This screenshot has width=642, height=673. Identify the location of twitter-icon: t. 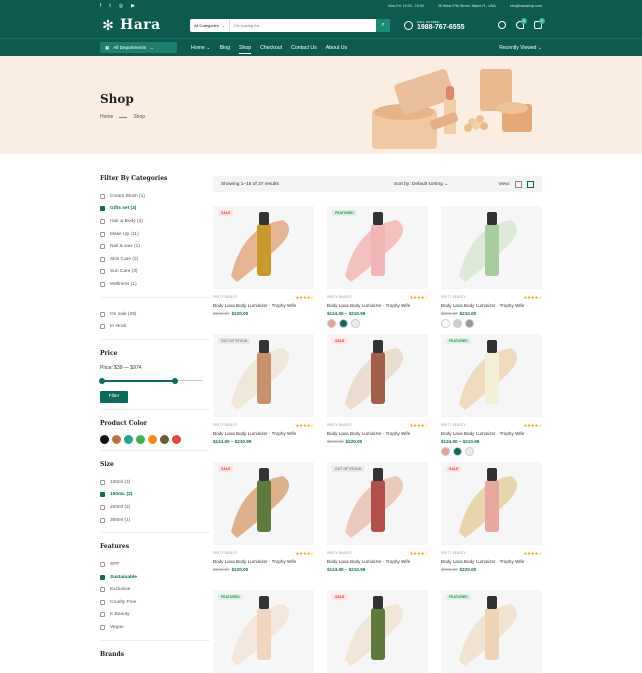
(109, 6).